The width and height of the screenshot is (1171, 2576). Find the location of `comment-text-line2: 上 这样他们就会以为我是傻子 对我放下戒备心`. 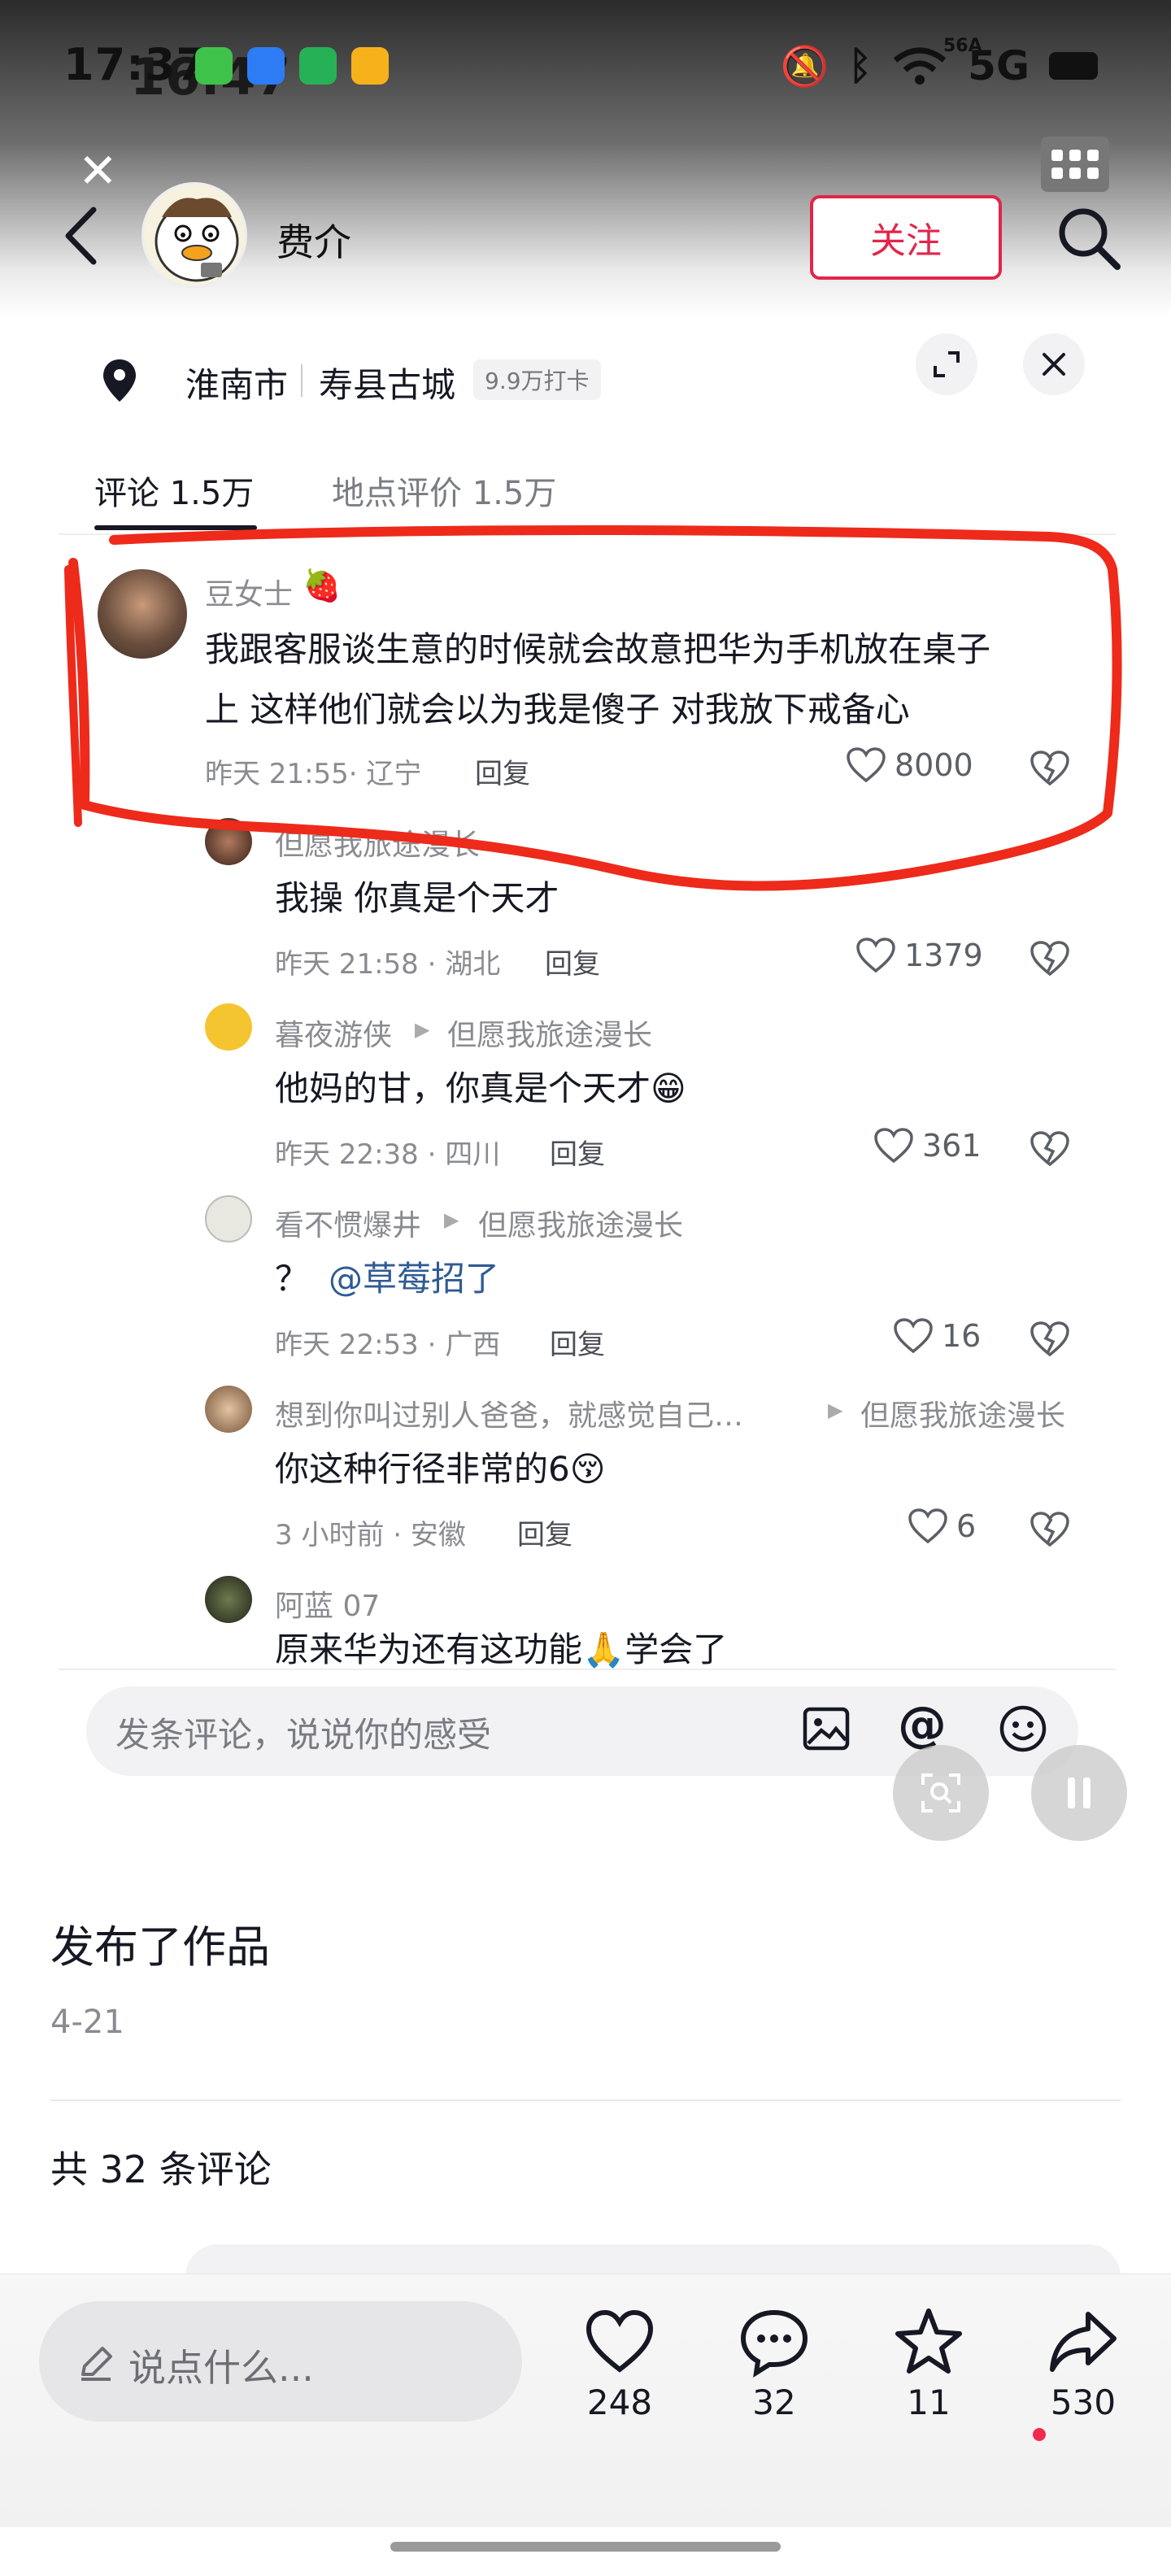

comment-text-line2: 上 这样他们就会以为我是傻子 对我放下戒备心 is located at coordinates (558, 710).